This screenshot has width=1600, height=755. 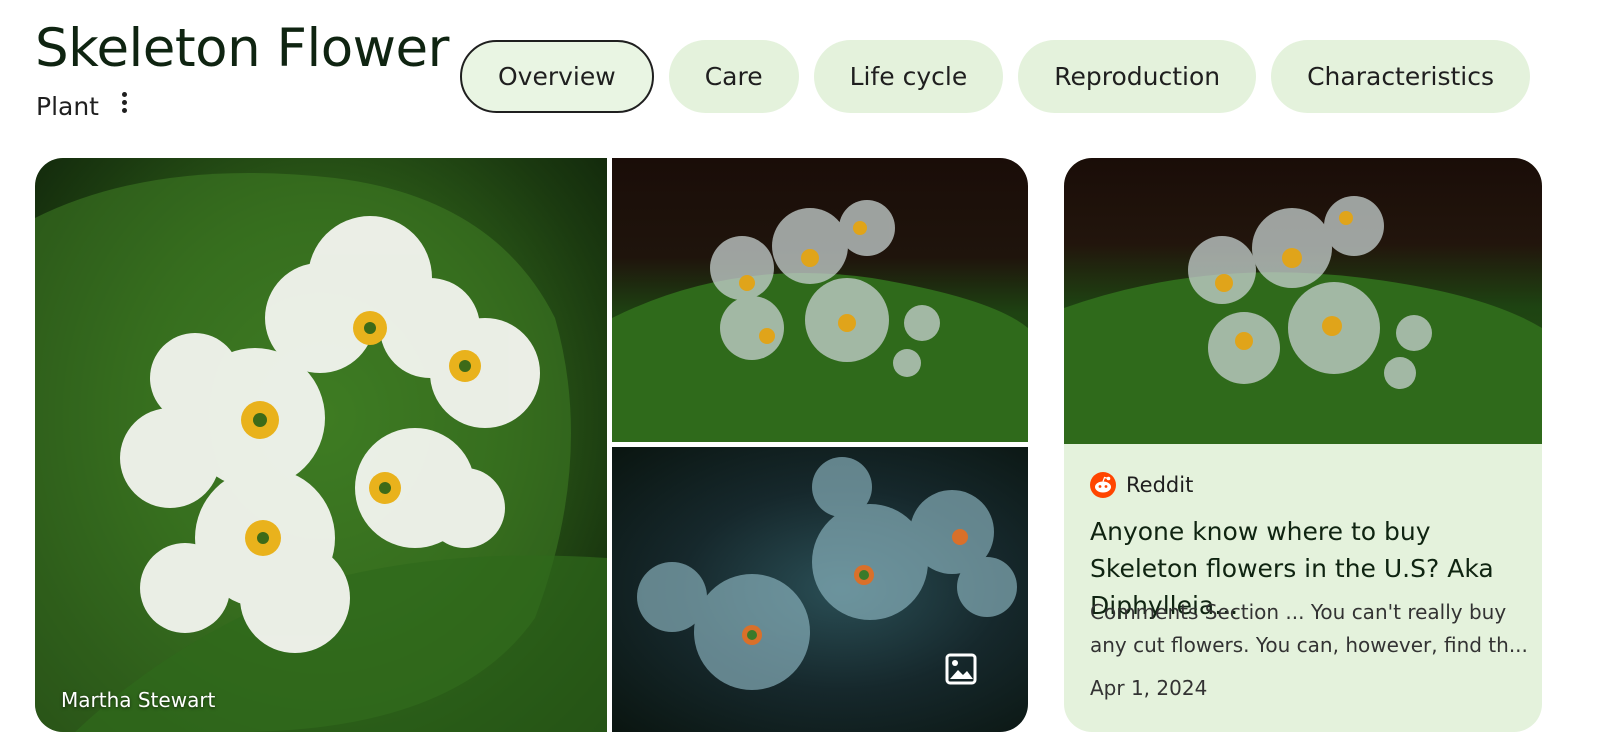 What do you see at coordinates (242, 48) in the screenshot?
I see `page-title: Skeleton Flower` at bounding box center [242, 48].